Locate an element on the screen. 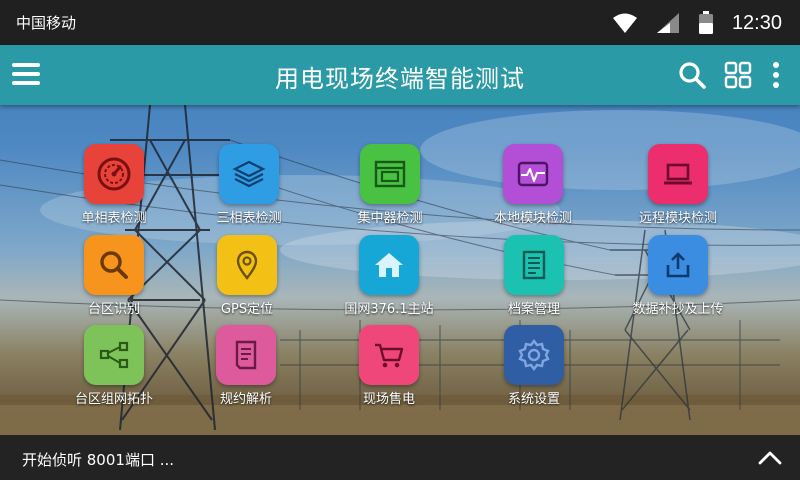  home-icon is located at coordinates (389, 265).